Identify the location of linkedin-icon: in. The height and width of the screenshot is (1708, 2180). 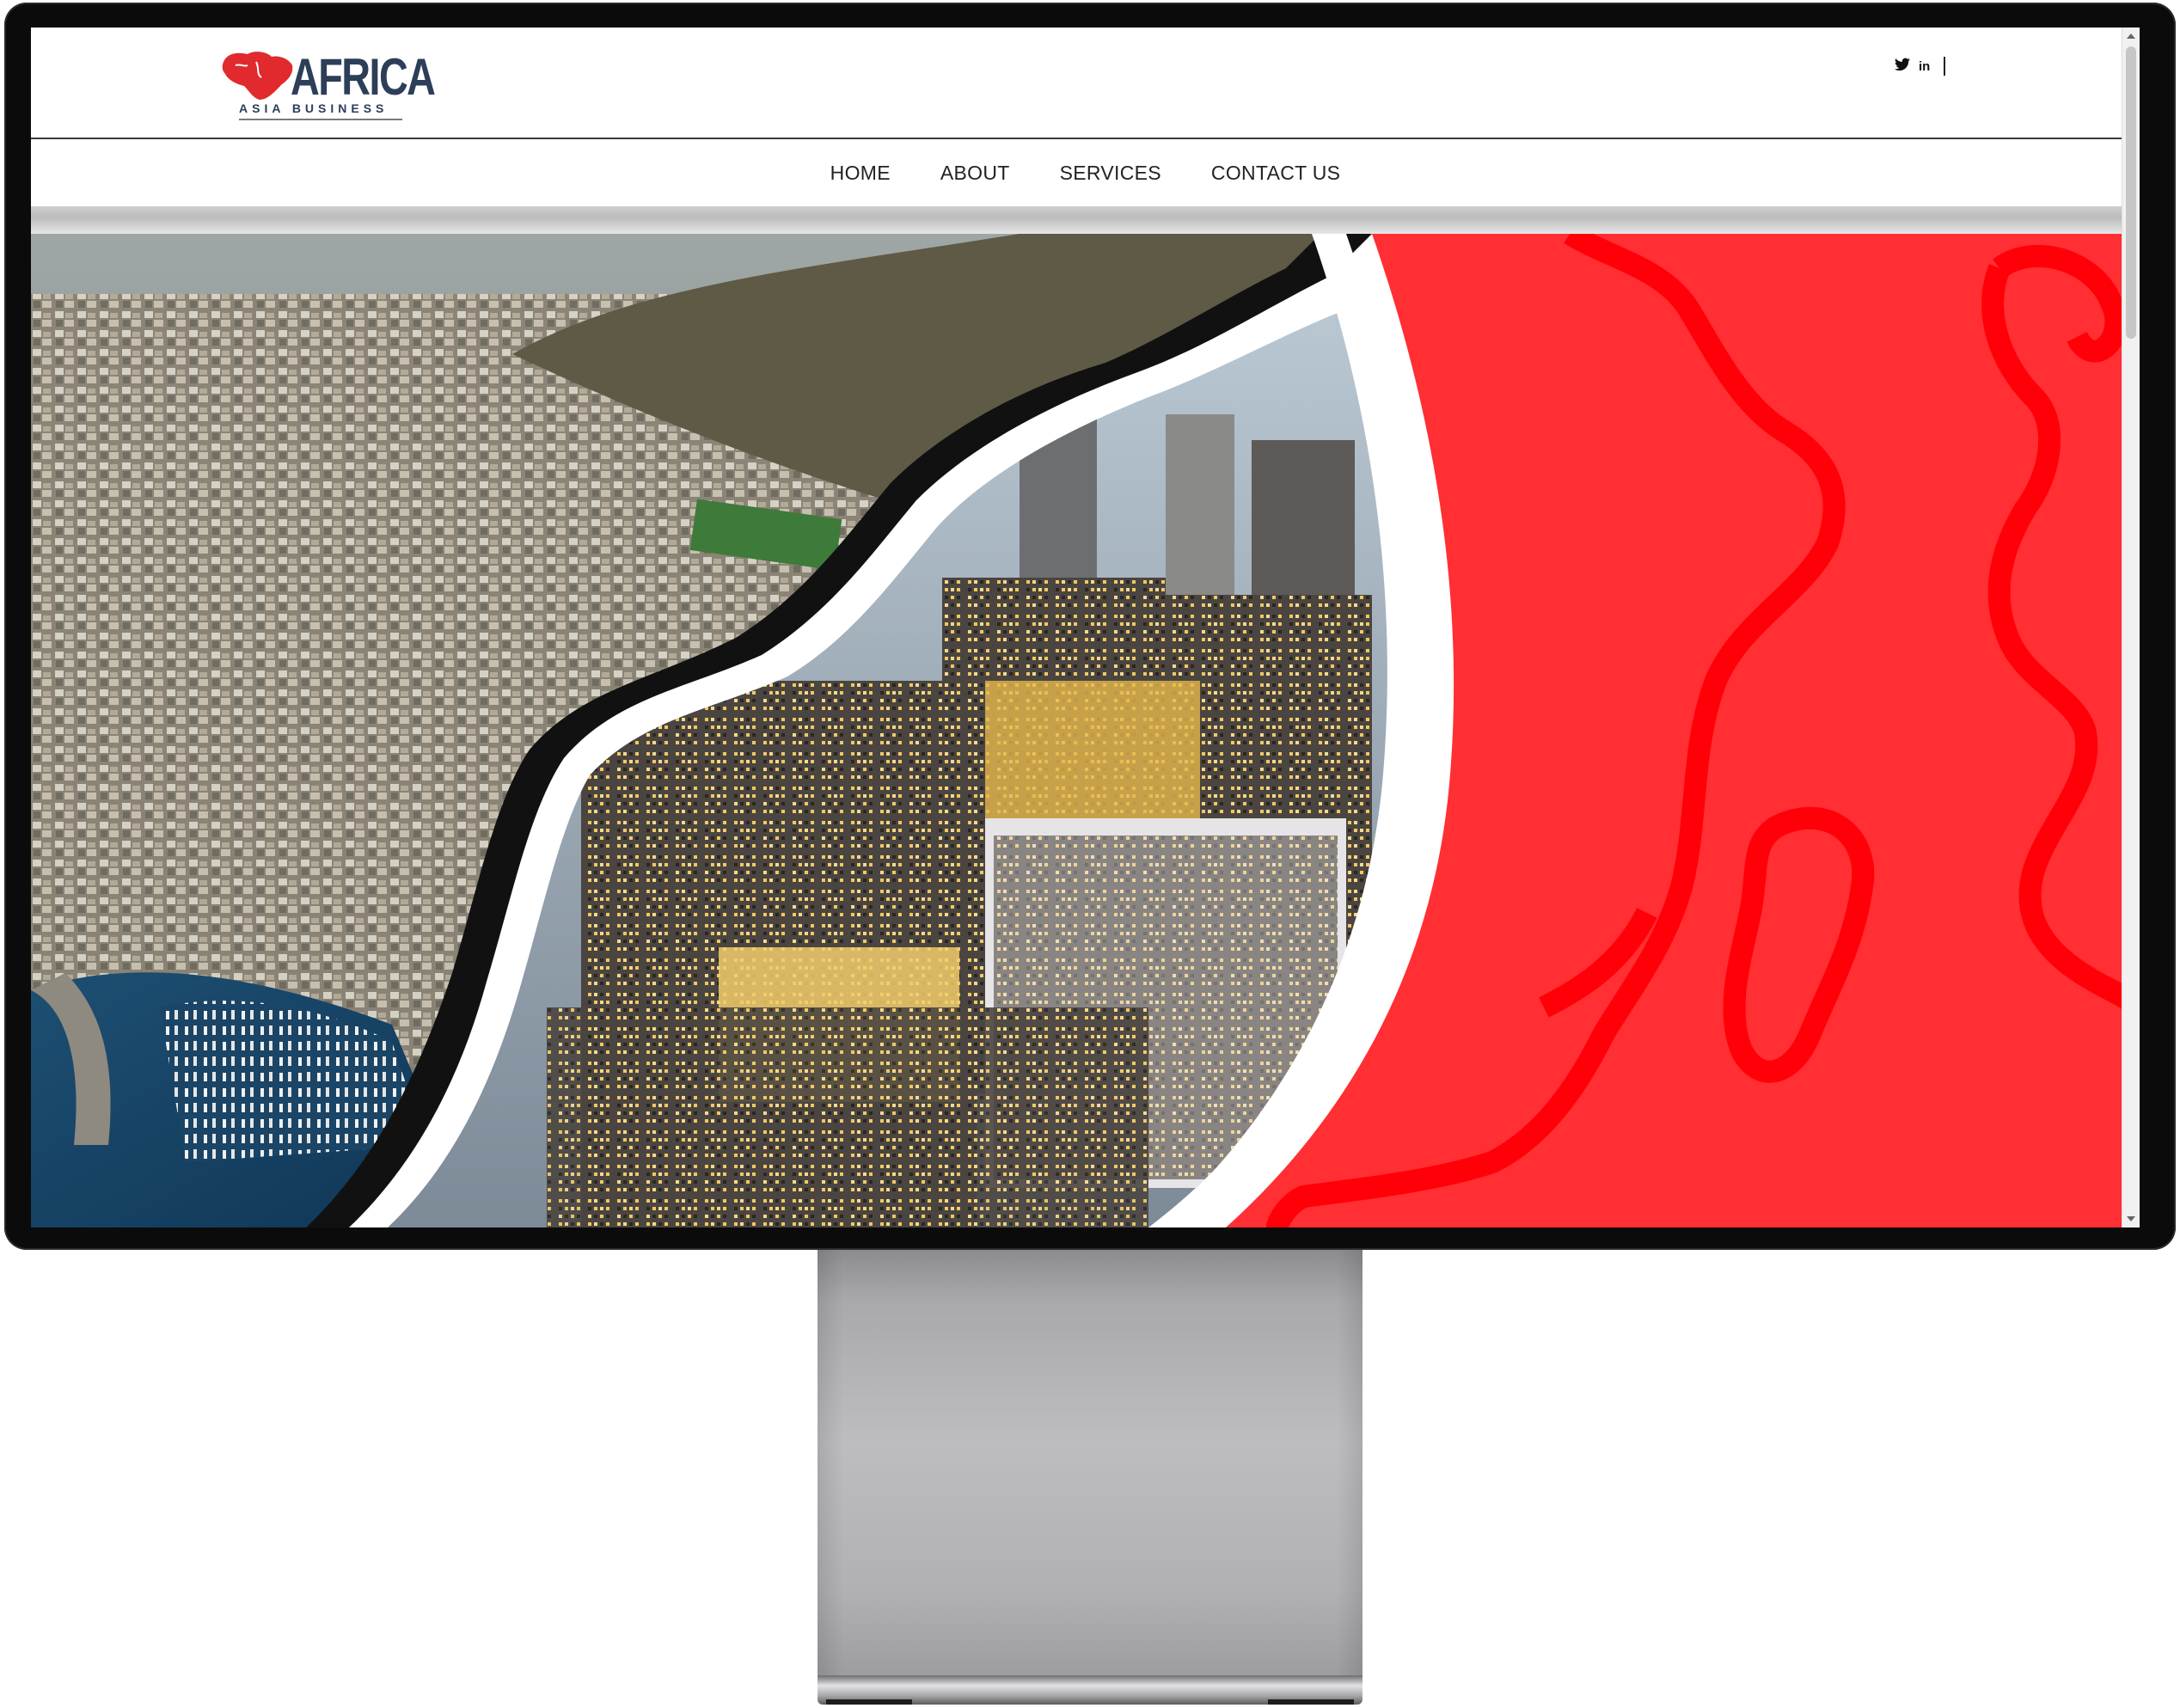
(1924, 66).